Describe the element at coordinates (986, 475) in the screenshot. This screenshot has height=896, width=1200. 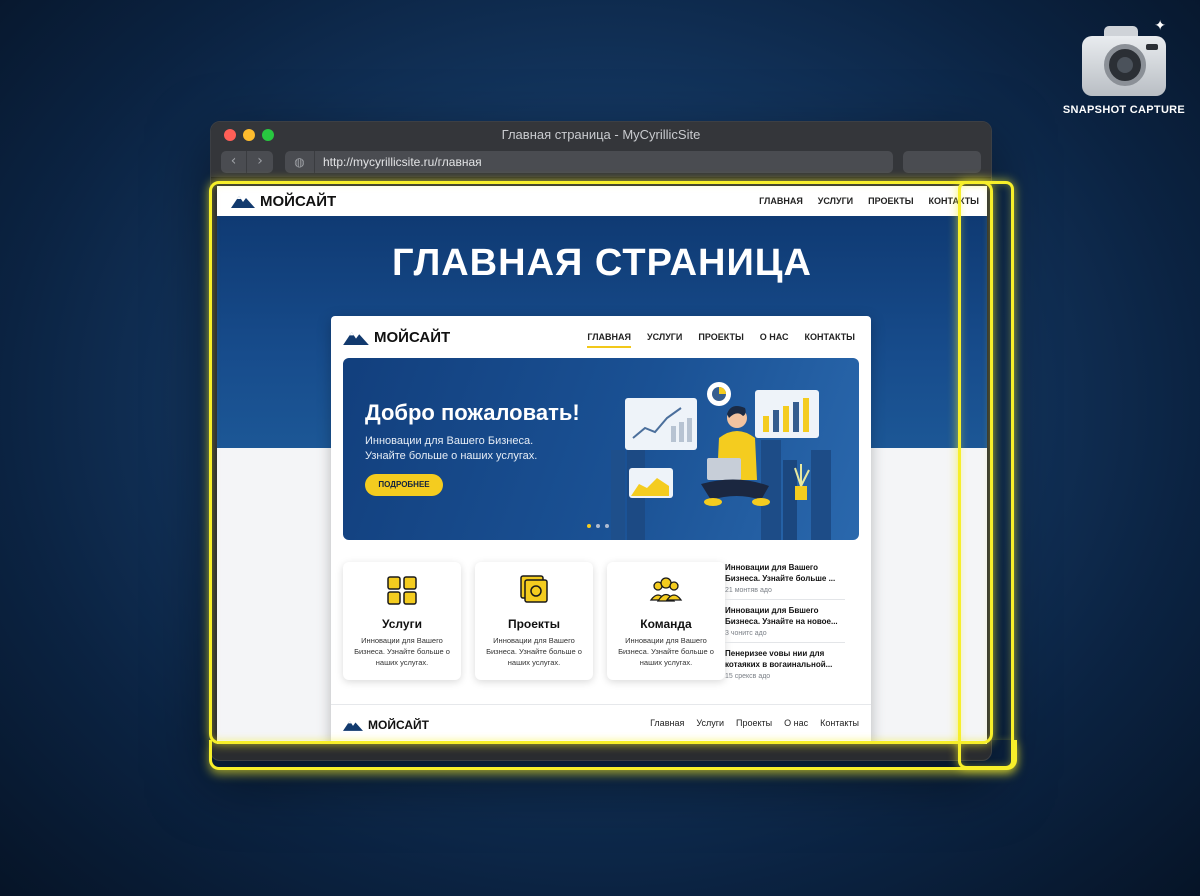
I see `capture-highlight-scrollbar-region` at that location.